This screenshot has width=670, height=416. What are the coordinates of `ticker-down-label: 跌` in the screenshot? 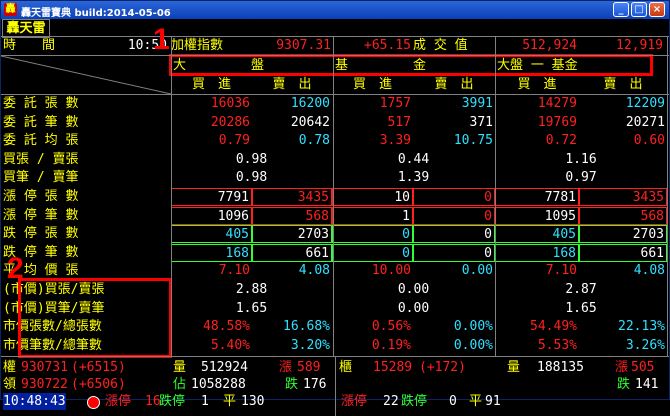 It's located at (292, 384).